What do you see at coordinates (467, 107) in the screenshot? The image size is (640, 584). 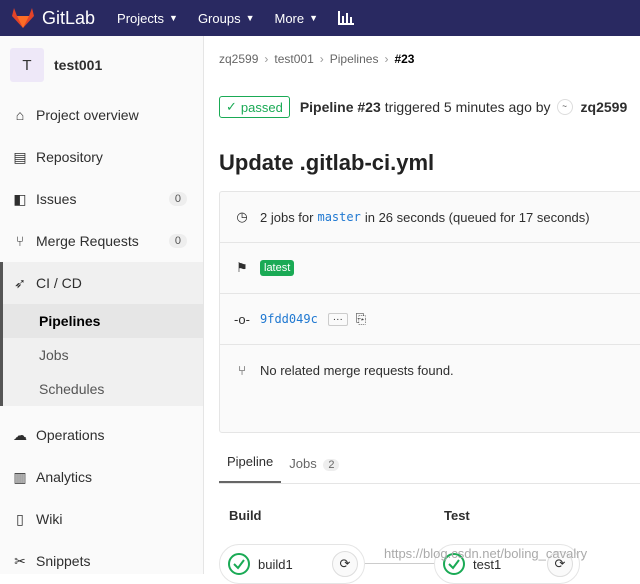 I see `triggered-text: triggered 5 minutes ago by` at bounding box center [467, 107].